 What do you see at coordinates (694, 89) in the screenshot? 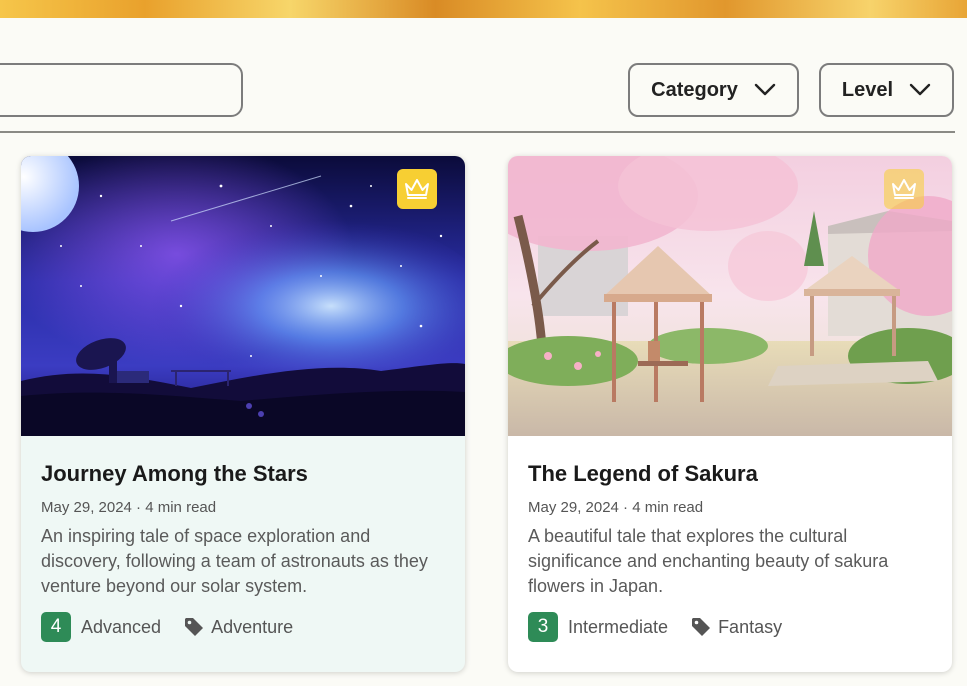
I see `category-dropdown-label: Category` at bounding box center [694, 89].